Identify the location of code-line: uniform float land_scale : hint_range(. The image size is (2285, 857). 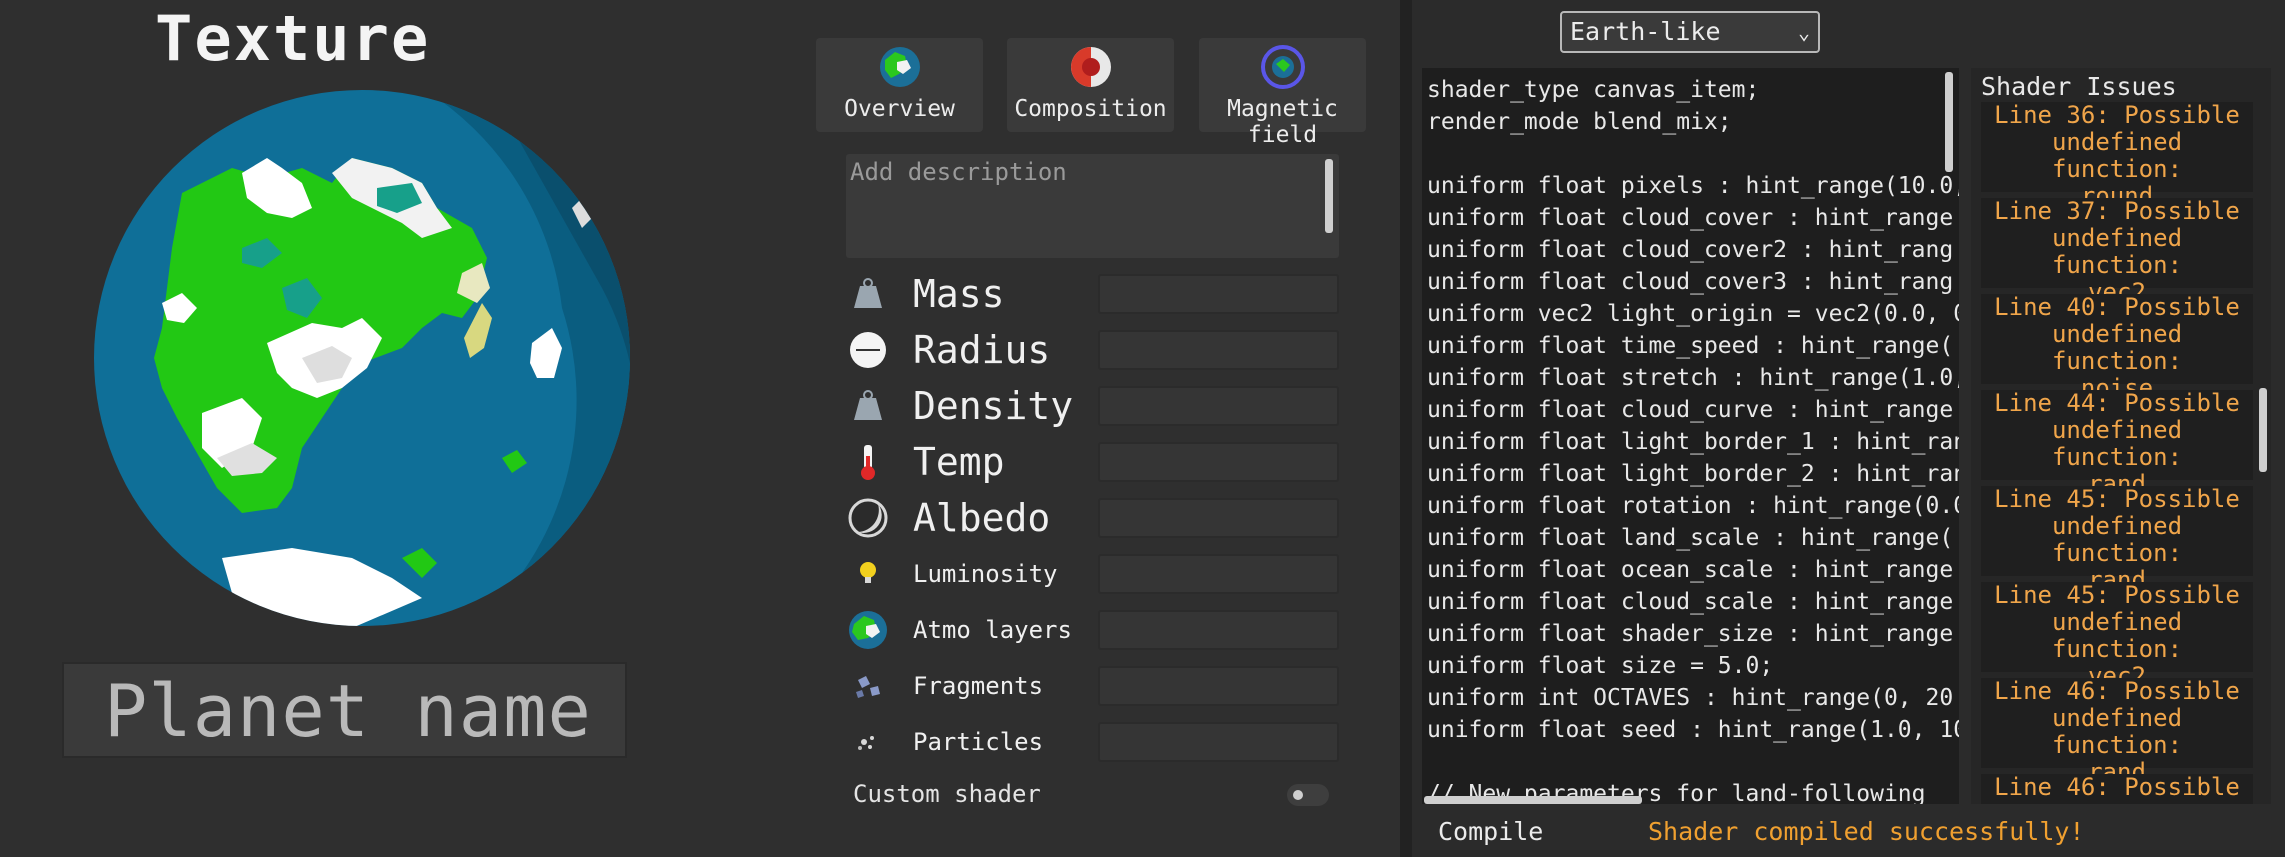
(1693, 538).